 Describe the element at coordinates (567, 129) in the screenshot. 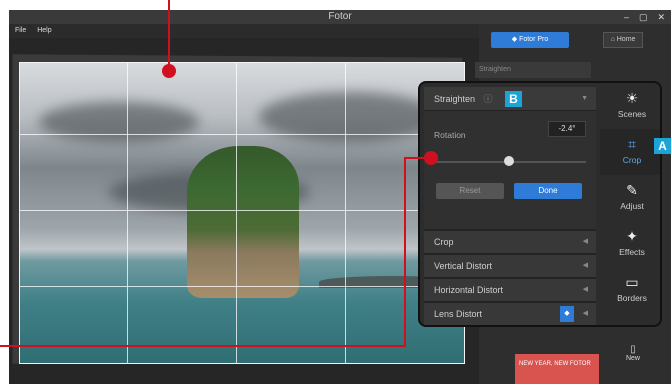

I see `rotation-value-input: -2.4°` at that location.